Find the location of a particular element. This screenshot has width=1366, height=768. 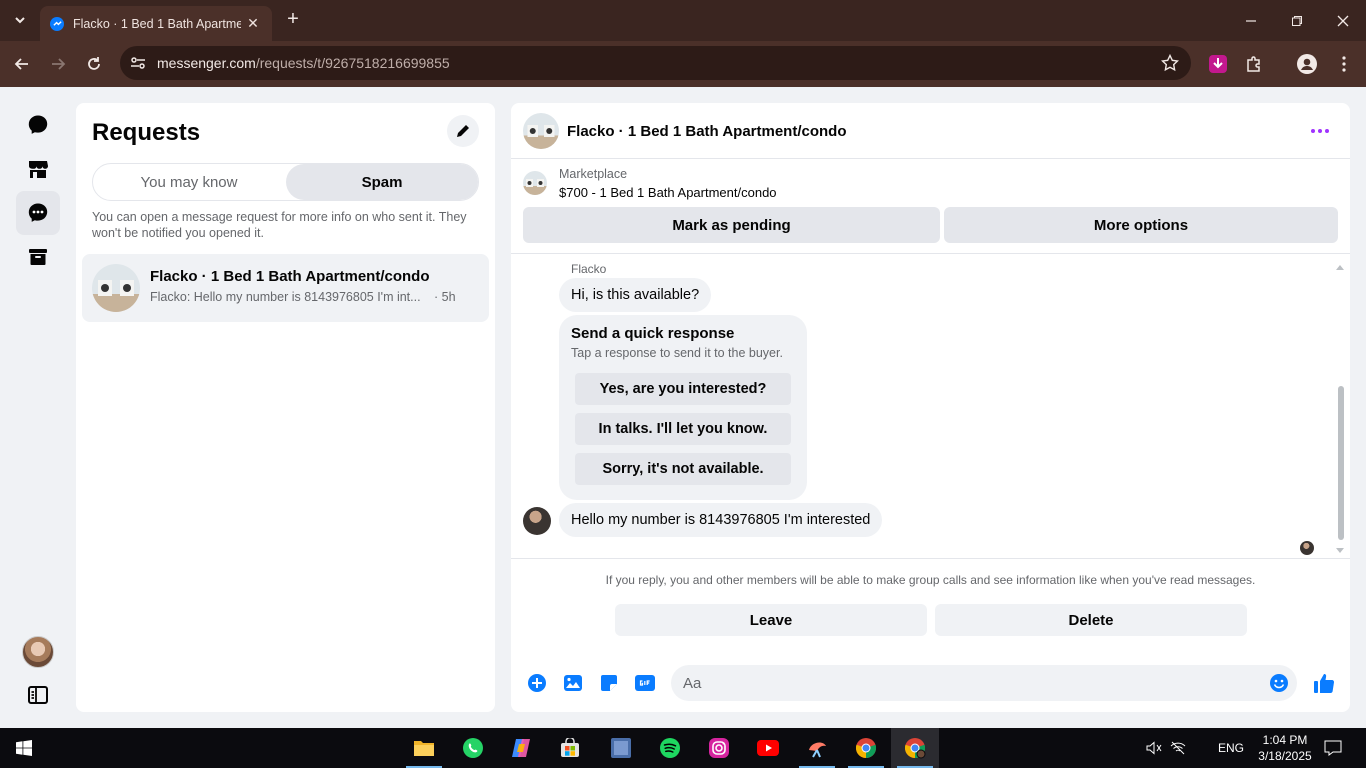

browser-tab: Flacko · 1 Bed 1 Bath Apartment/condo ✕ is located at coordinates (156, 23).